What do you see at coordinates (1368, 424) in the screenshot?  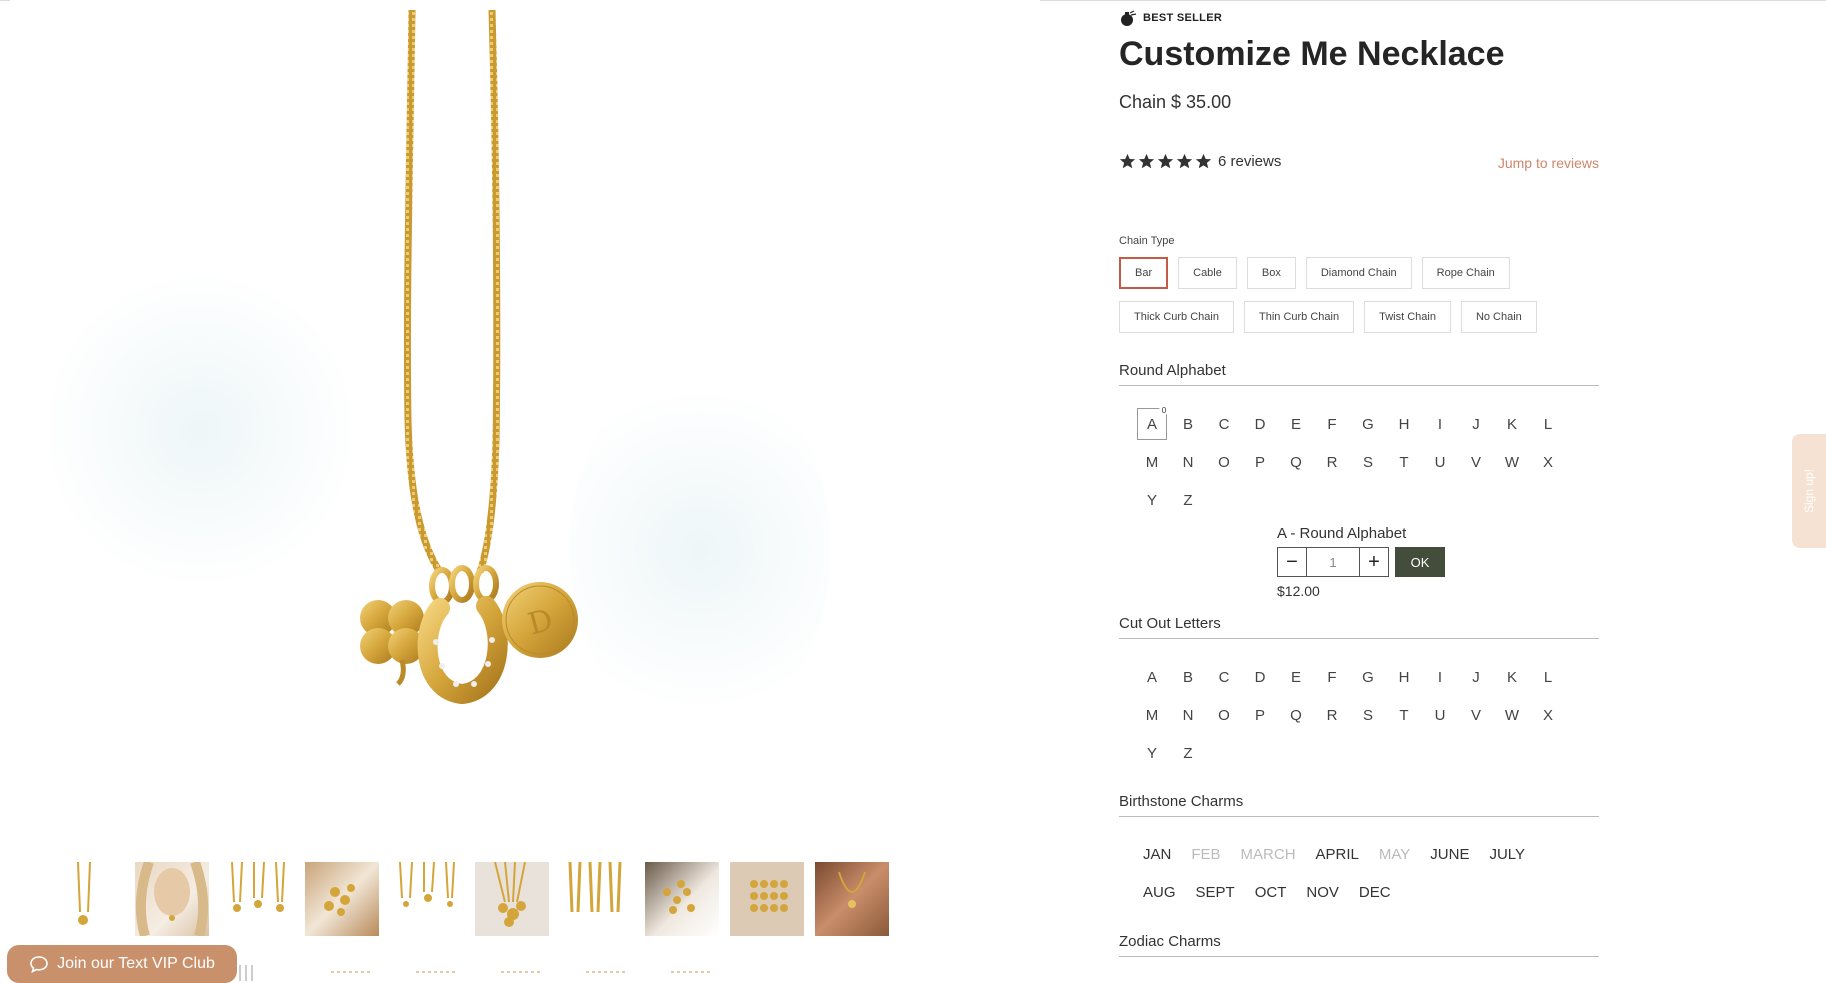 I see `round-alphabet-letter-g: G` at bounding box center [1368, 424].